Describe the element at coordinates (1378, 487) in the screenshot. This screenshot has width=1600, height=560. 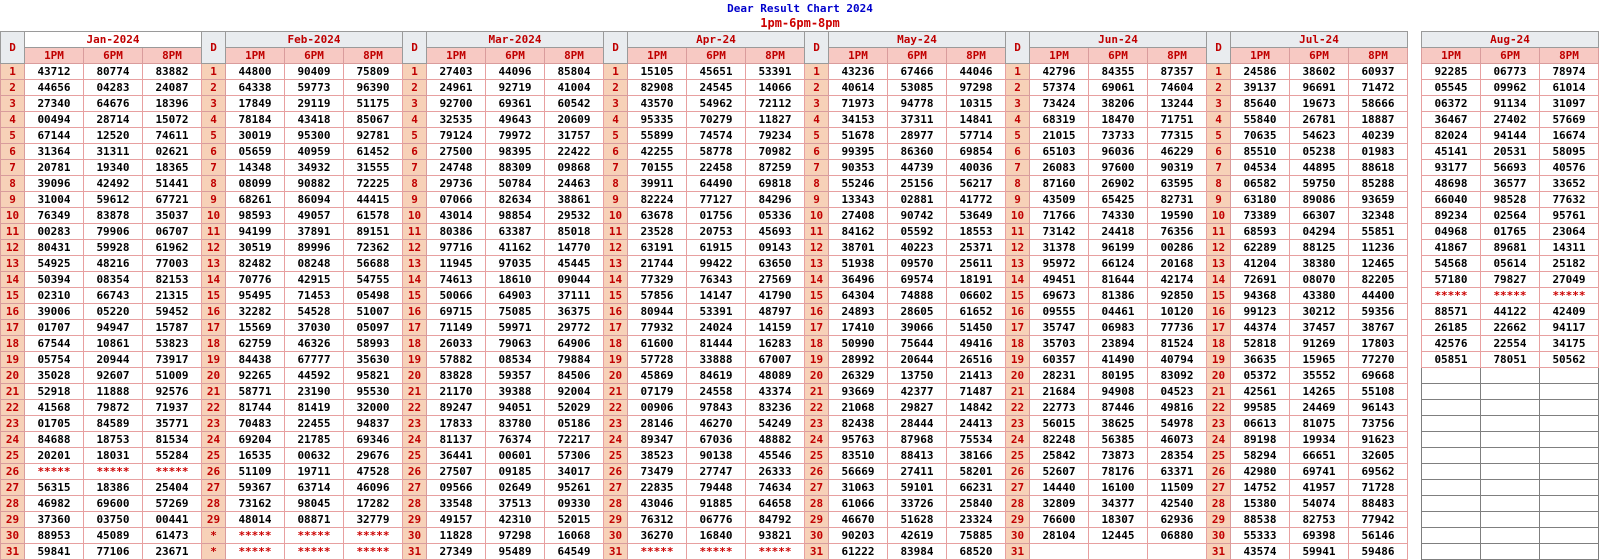
I see `result-cell: 71728` at that location.